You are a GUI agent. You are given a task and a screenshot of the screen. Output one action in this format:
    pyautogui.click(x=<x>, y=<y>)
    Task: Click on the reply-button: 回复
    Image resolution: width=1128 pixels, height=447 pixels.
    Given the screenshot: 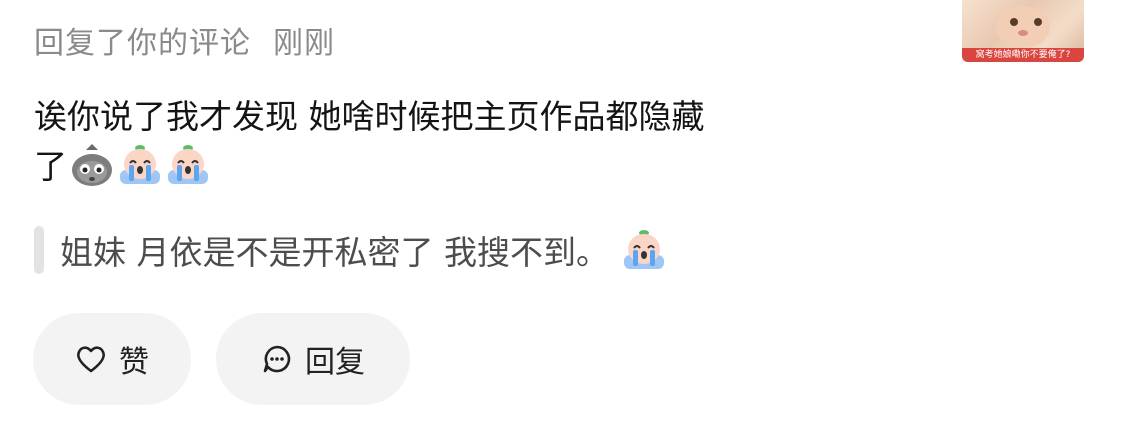 What is the action you would take?
    pyautogui.click(x=313, y=359)
    